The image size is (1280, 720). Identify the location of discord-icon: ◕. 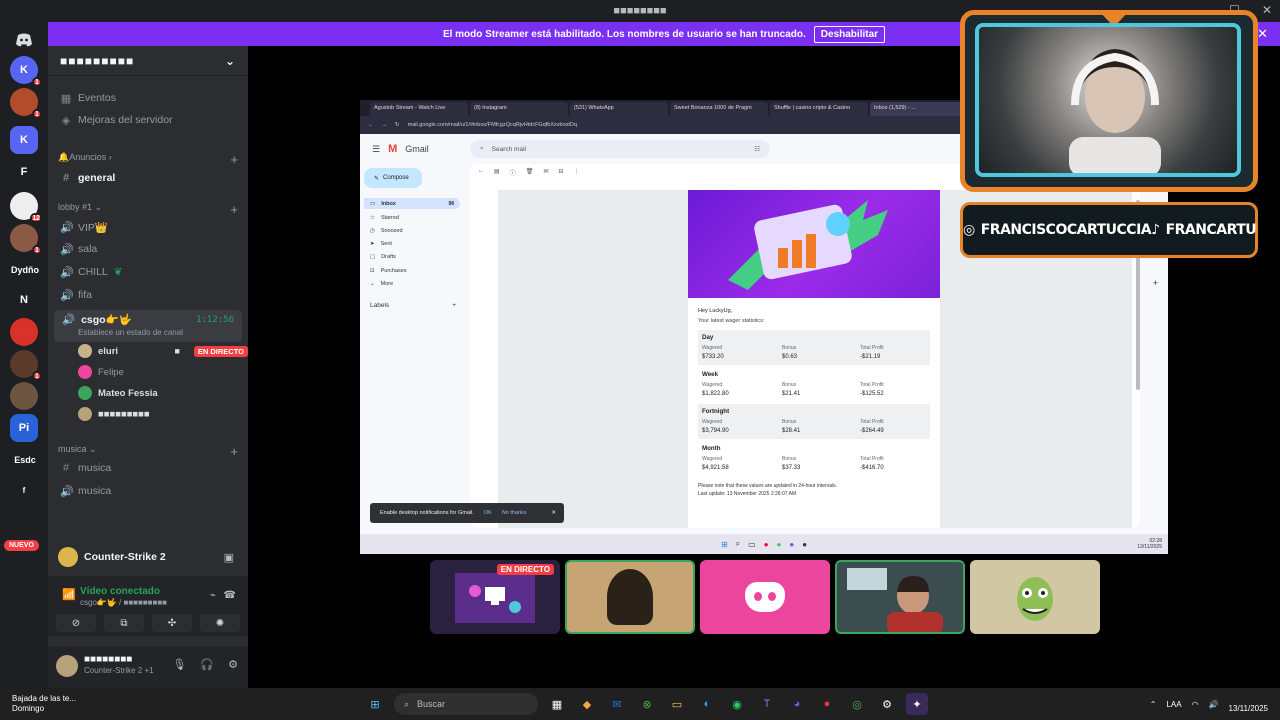
(797, 704).